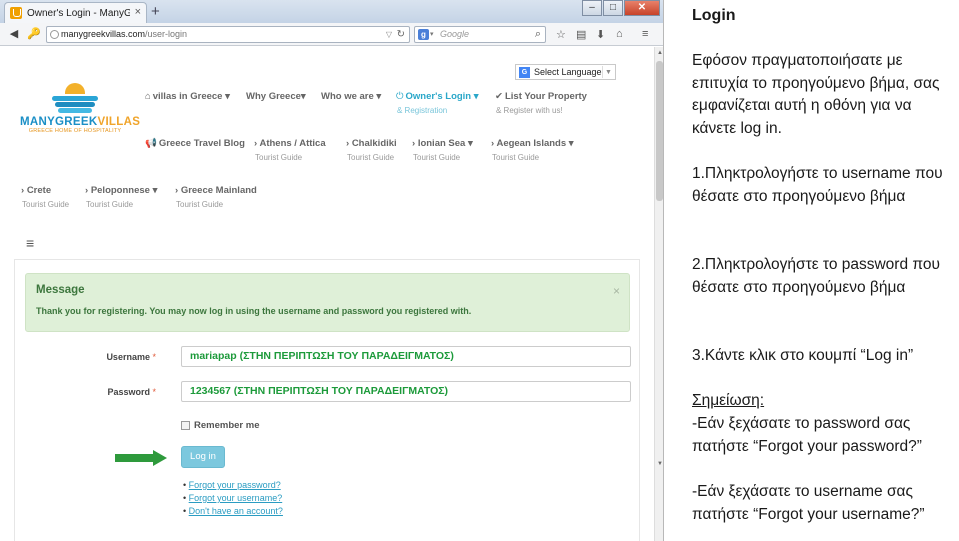  What do you see at coordinates (524, 72) in the screenshot?
I see `google-translate-icon: G` at bounding box center [524, 72].